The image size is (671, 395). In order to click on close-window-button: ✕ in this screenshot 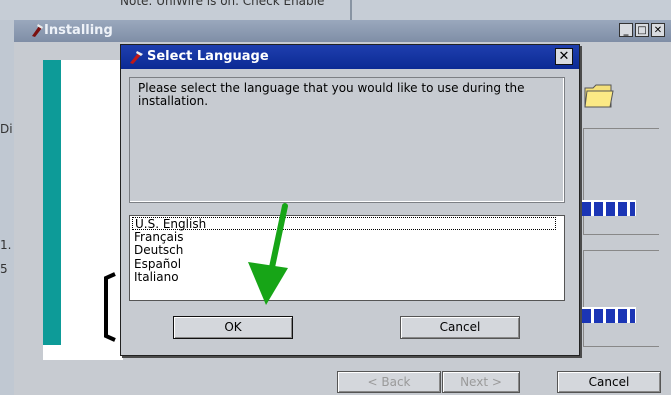, I will do `click(658, 30)`.